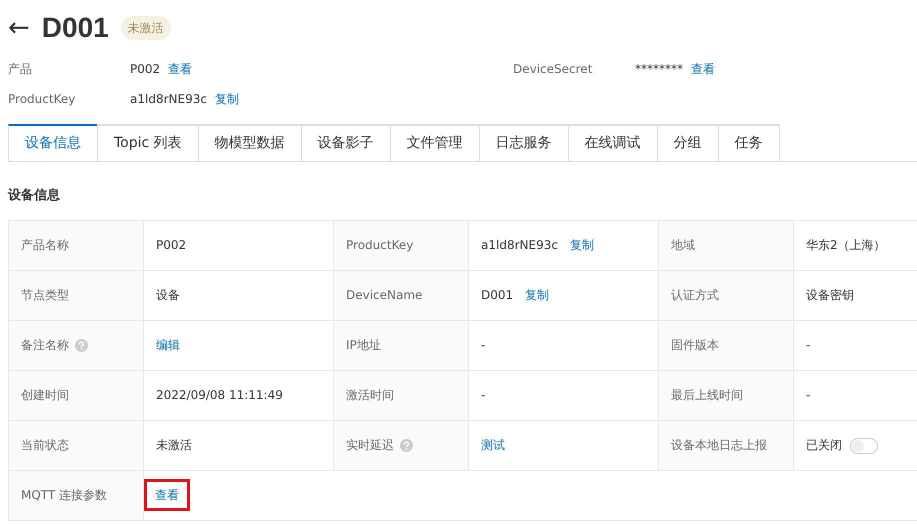 The height and width of the screenshot is (525, 917). I want to click on action-link: 复制, so click(226, 99).